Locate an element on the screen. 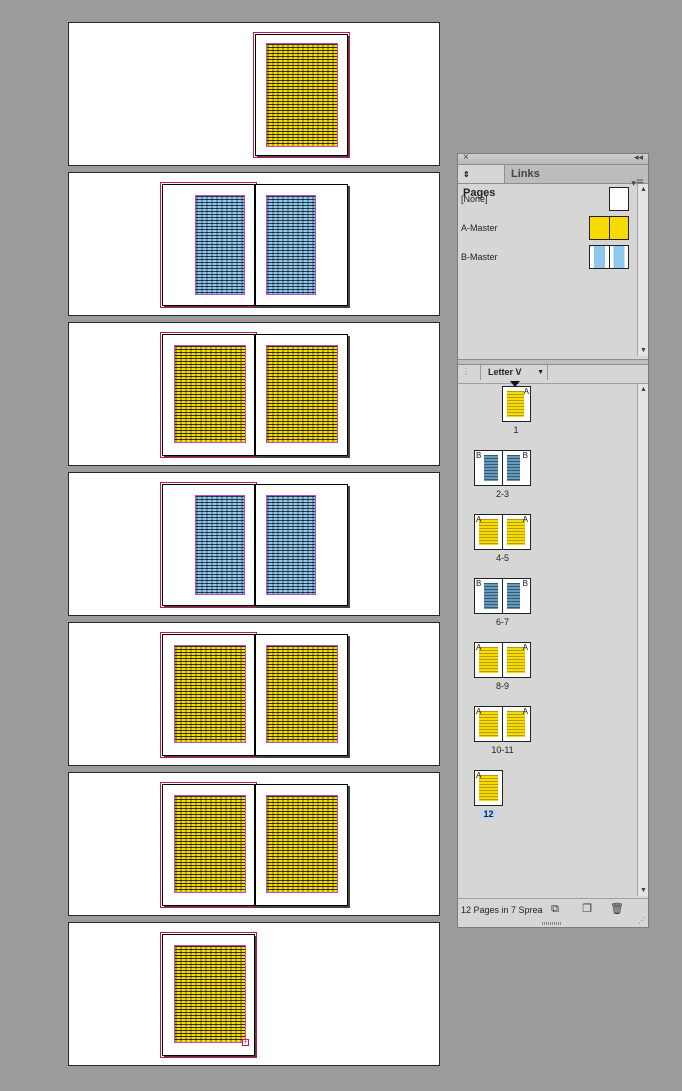 The width and height of the screenshot is (682, 1091). spread-thumbnail-8-9: A A 8-9 is located at coordinates (502, 666).